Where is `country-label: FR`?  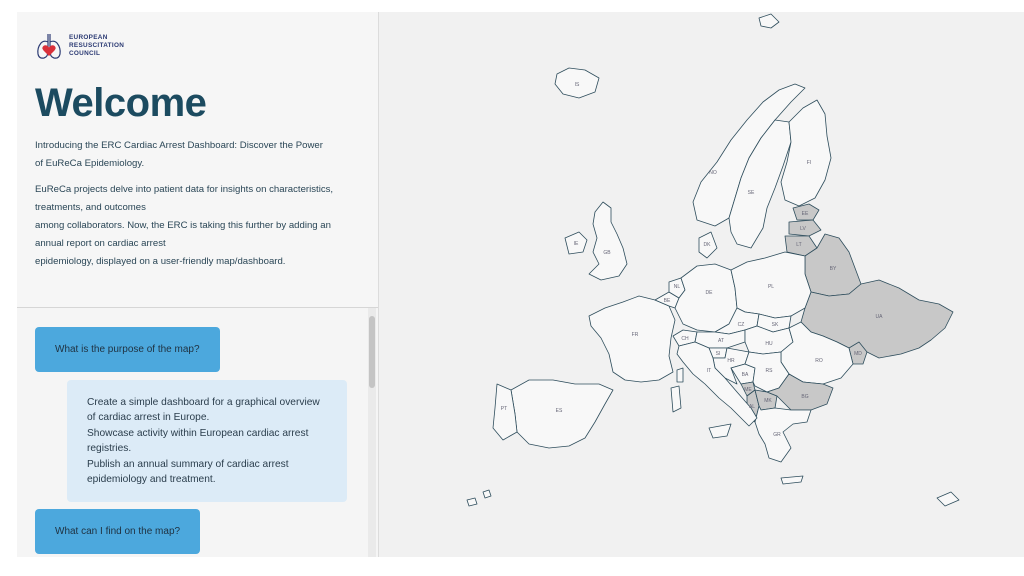 country-label: FR is located at coordinates (635, 335).